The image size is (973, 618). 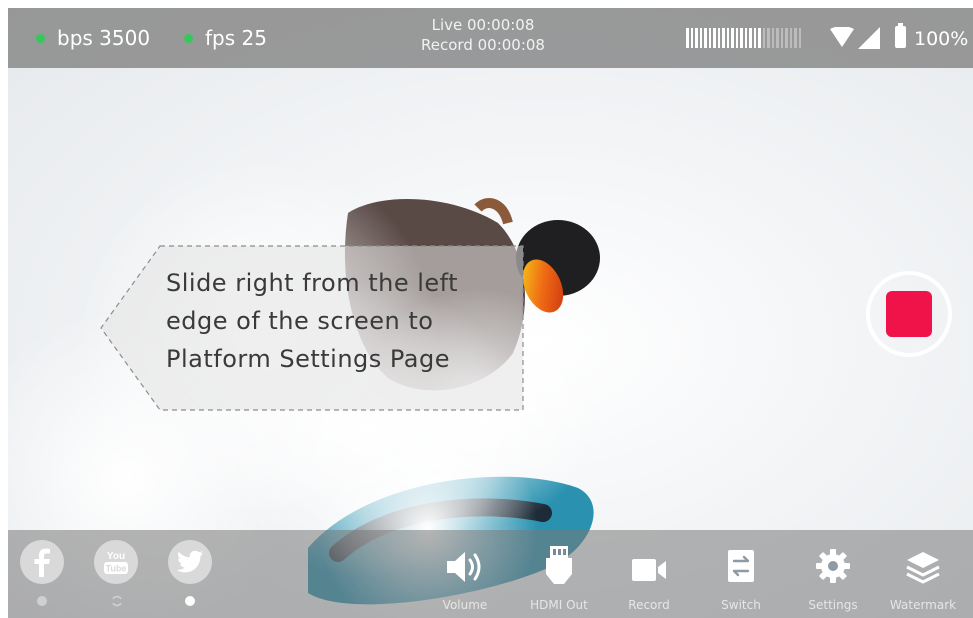 What do you see at coordinates (116, 556) in the screenshot?
I see `svg-text: You` at bounding box center [116, 556].